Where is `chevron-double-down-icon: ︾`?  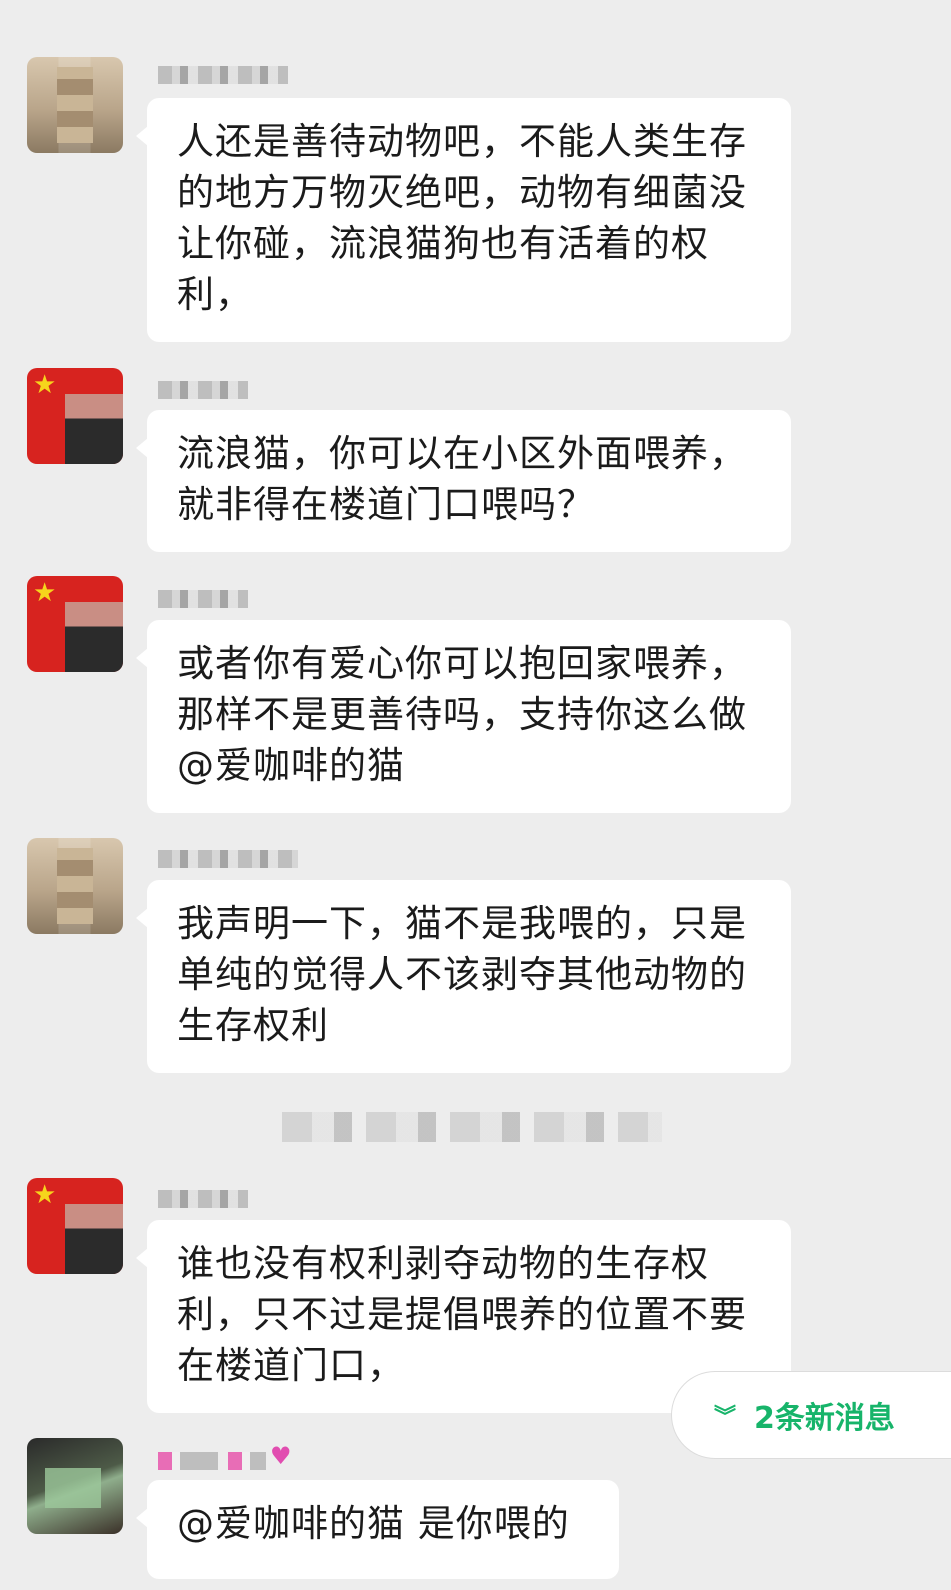
chevron-double-down-icon: ︾ is located at coordinates (725, 1417).